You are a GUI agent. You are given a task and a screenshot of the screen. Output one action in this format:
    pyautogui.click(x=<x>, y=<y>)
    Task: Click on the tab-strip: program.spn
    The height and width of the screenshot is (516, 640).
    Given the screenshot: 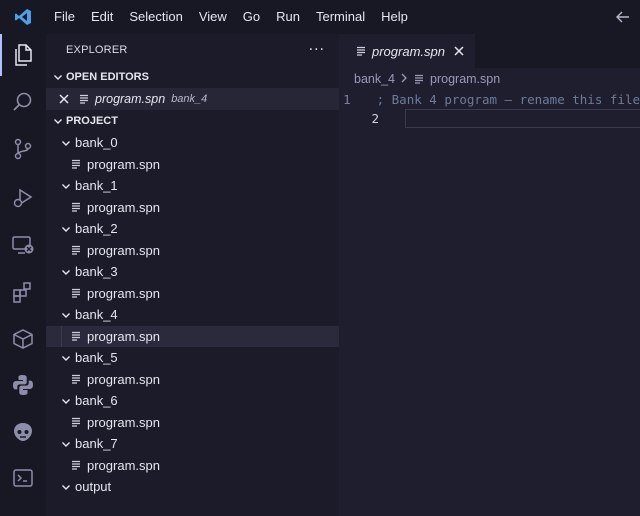 What is the action you would take?
    pyautogui.click(x=489, y=51)
    